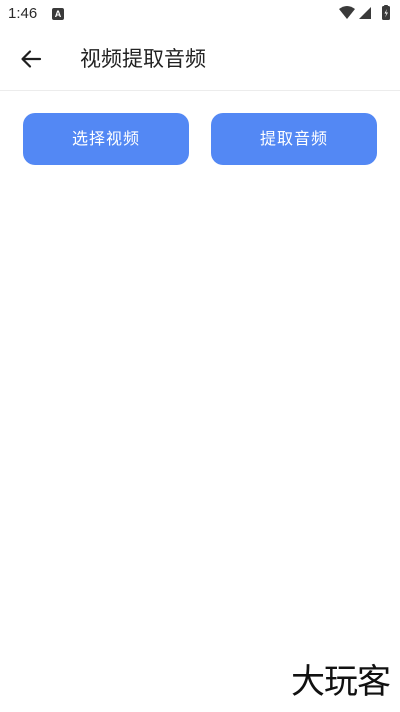 The width and height of the screenshot is (400, 712). I want to click on wifi-icon, so click(347, 12).